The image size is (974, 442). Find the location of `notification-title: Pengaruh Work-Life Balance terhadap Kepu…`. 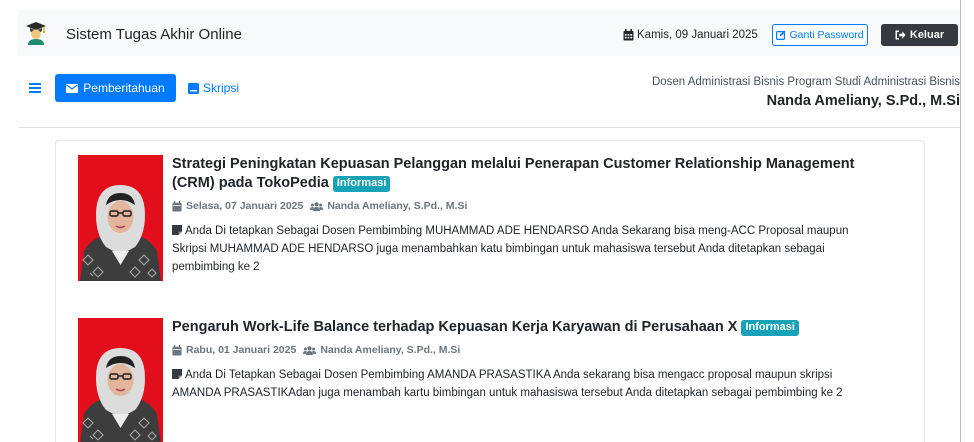

notification-title: Pengaruh Work-Life Balance terhadap Kepu… is located at coordinates (527, 327).